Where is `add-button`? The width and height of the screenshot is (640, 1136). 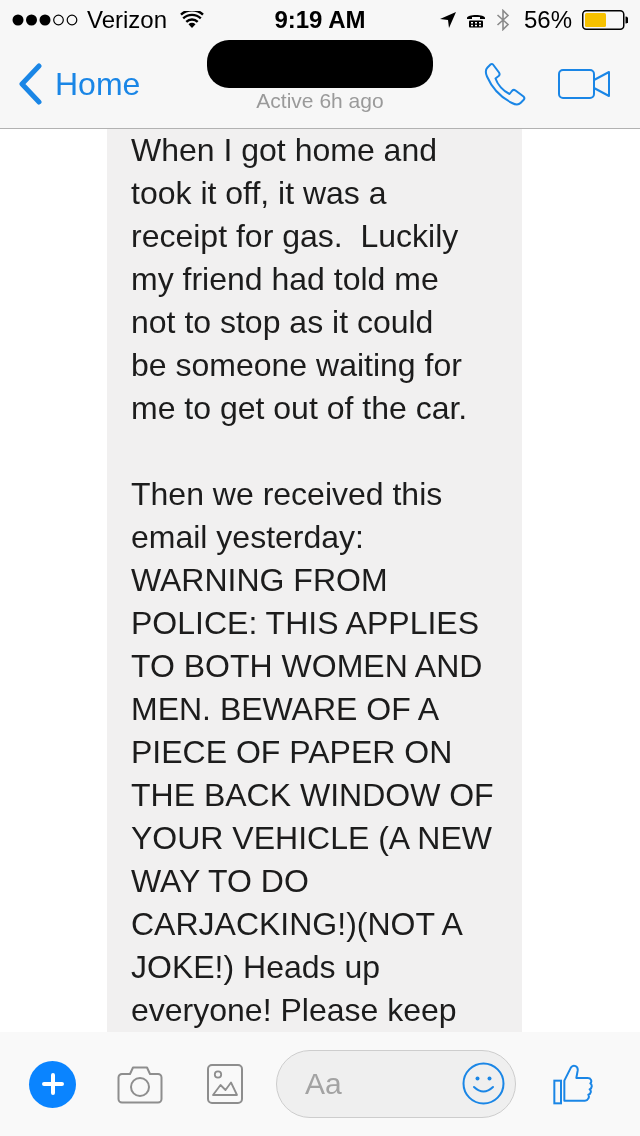 add-button is located at coordinates (52, 1084).